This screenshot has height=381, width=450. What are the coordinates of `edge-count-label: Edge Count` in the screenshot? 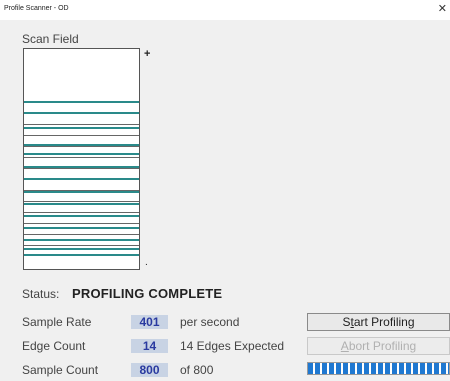 It's located at (54, 346).